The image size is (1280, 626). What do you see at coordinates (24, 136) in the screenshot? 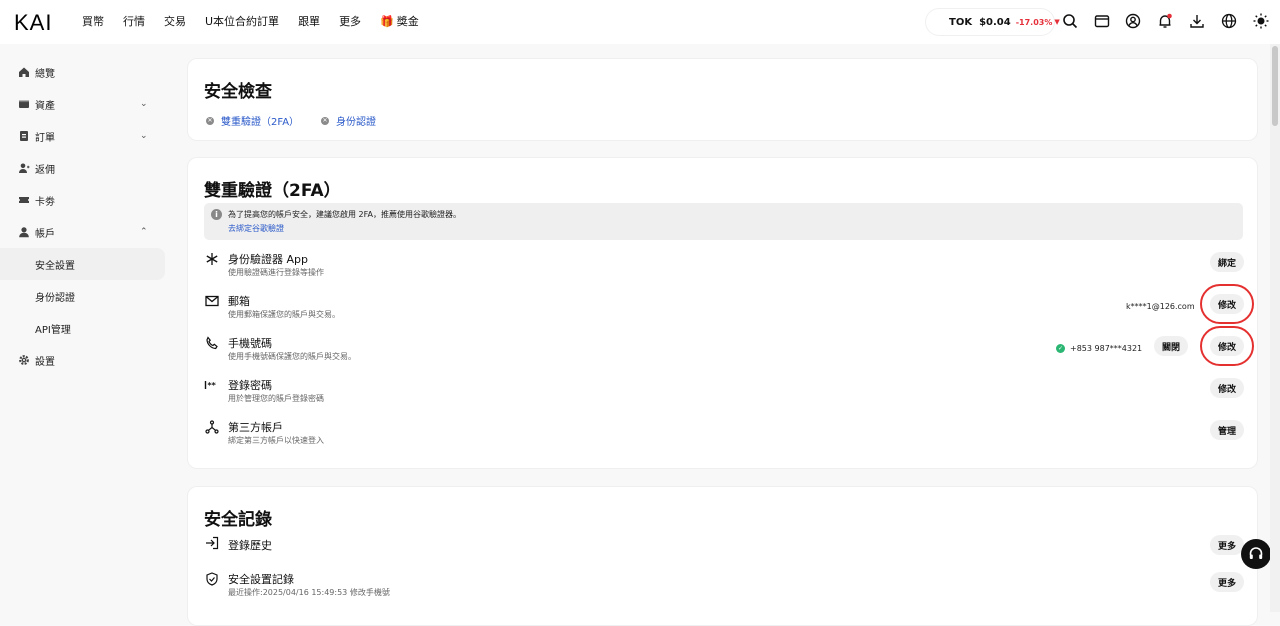
I see `order-icon` at bounding box center [24, 136].